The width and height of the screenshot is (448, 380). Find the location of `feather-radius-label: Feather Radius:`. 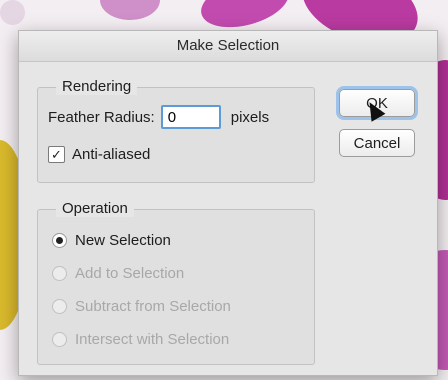

feather-radius-label: Feather Radius: is located at coordinates (101, 117).